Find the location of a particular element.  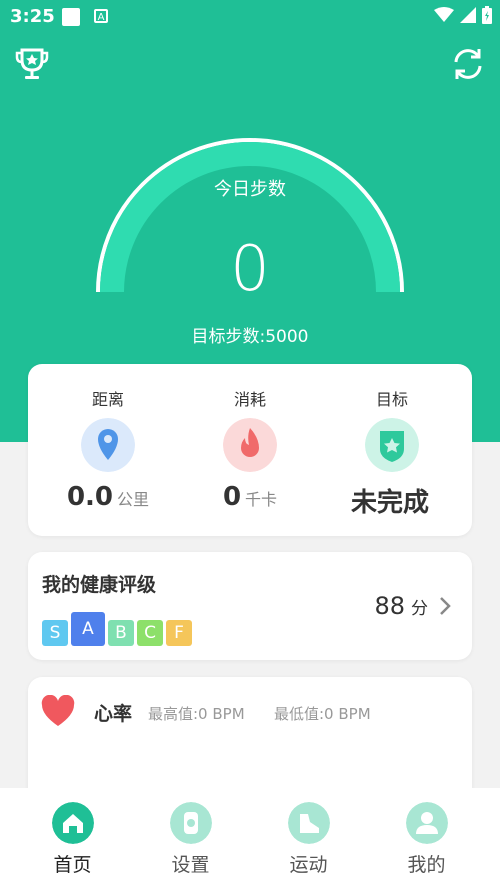

shield-star-icon is located at coordinates (392, 445).